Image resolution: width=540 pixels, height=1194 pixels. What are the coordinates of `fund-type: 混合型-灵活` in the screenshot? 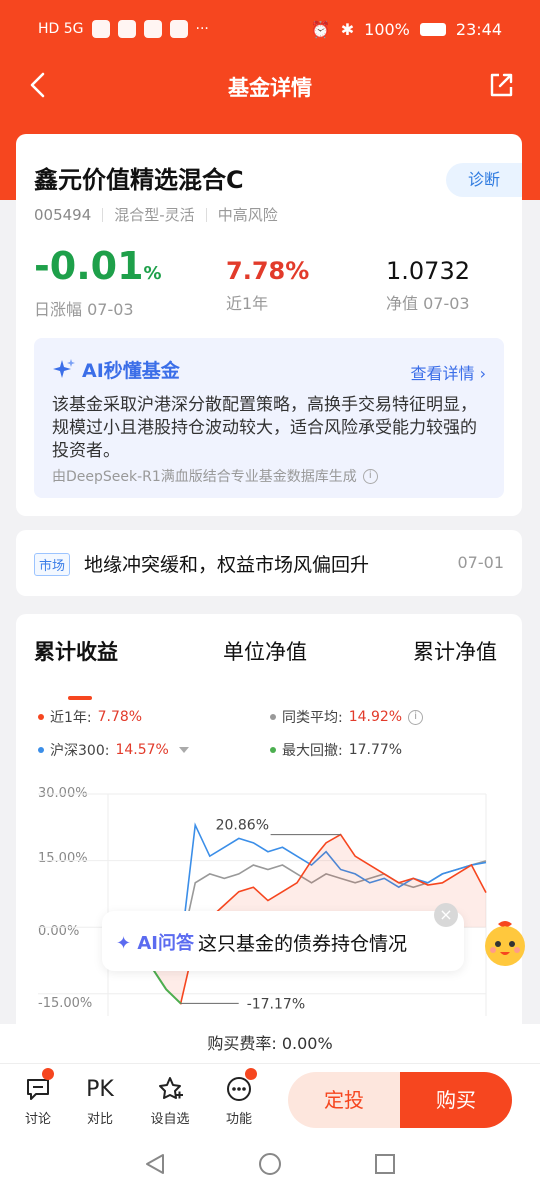 It's located at (154, 215).